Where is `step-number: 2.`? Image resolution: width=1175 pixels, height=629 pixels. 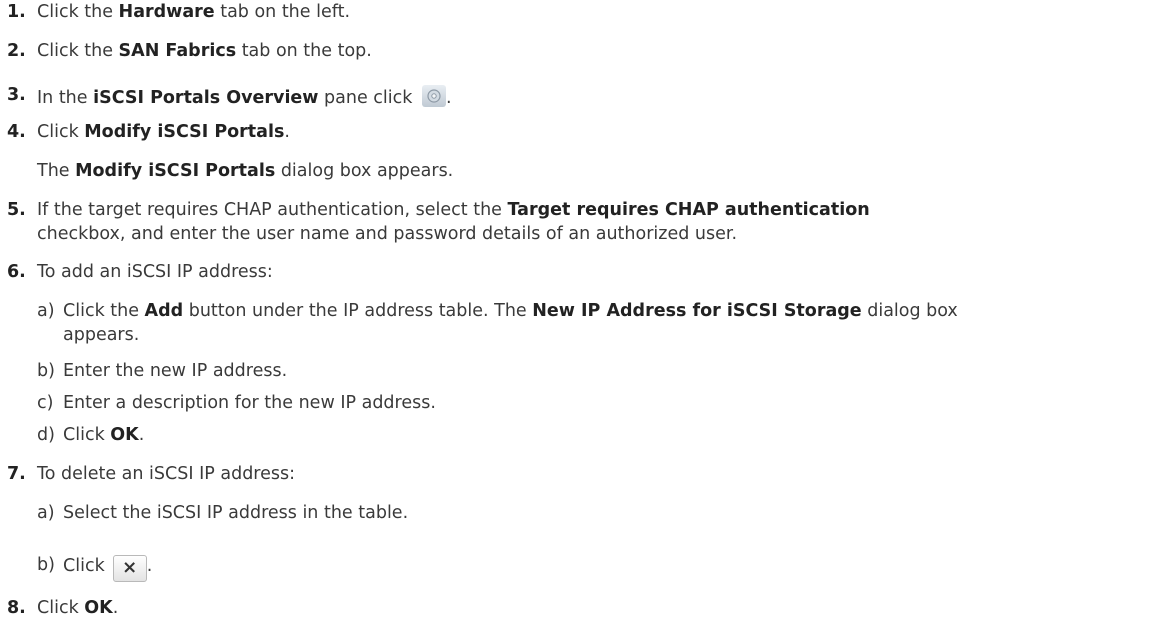 step-number: 2. is located at coordinates (16, 51).